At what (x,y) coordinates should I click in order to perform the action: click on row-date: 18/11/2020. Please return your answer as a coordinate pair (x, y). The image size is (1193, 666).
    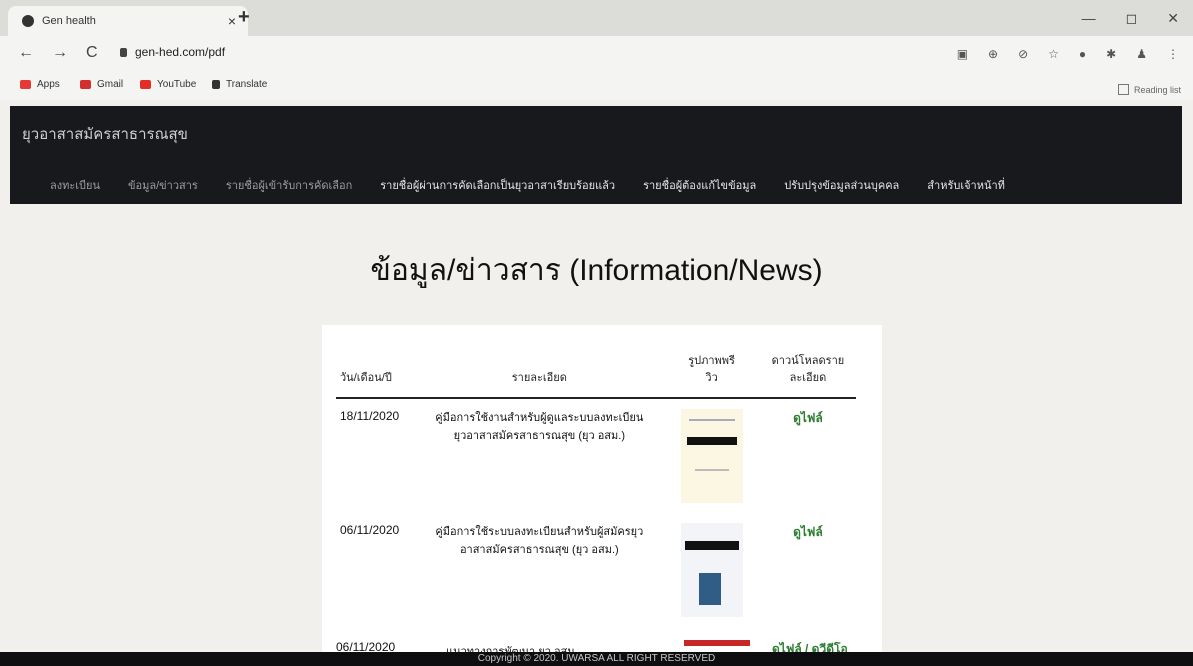
    Looking at the image, I should click on (370, 416).